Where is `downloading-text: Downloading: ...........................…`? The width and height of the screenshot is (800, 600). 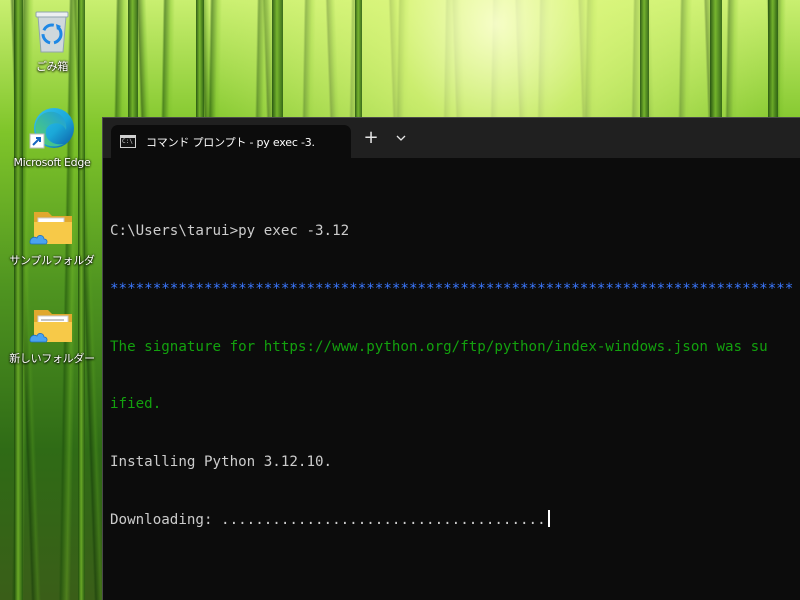
downloading-text: Downloading: ...........................… is located at coordinates (328, 520).